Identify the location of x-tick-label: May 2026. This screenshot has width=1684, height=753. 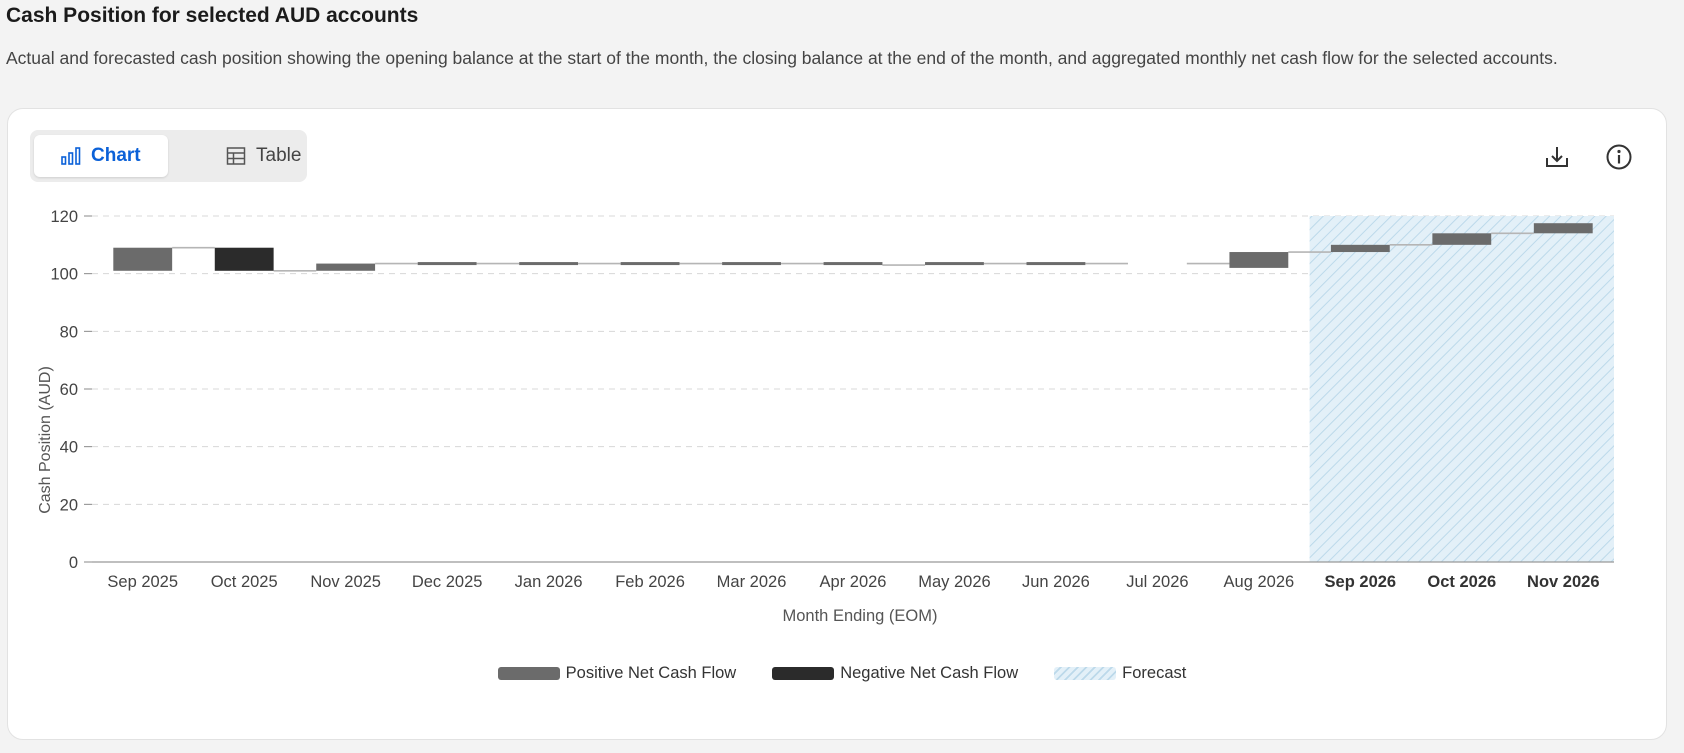
(954, 582).